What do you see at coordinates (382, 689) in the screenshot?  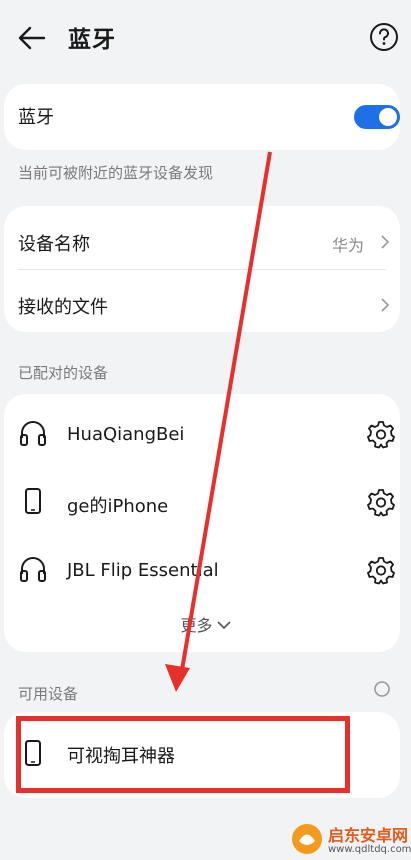 I see `loading-spinner-icon` at bounding box center [382, 689].